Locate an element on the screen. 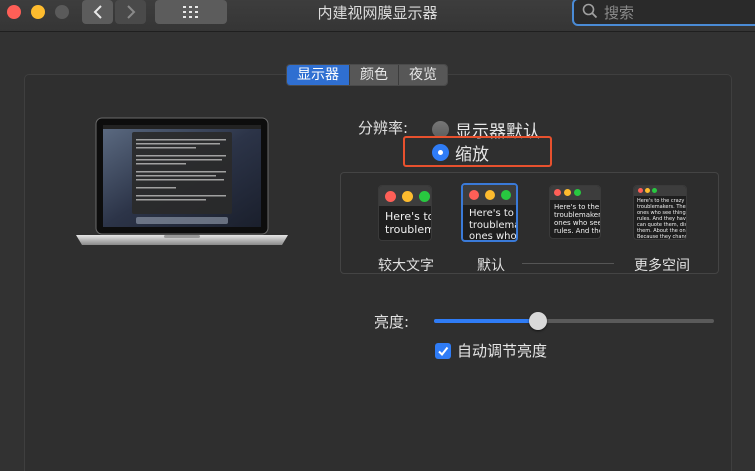 This screenshot has width=755, height=471. search-placeholder: 搜索 is located at coordinates (619, 13).